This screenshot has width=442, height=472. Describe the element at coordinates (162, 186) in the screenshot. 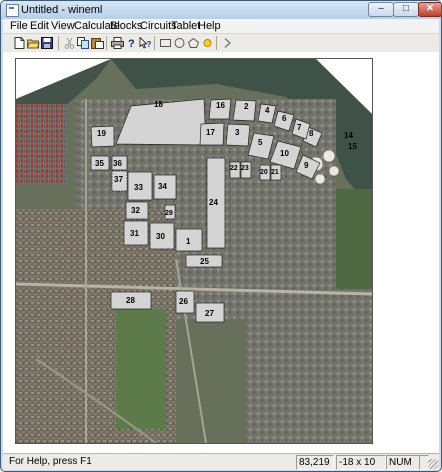

I see `block-label: 34` at that location.